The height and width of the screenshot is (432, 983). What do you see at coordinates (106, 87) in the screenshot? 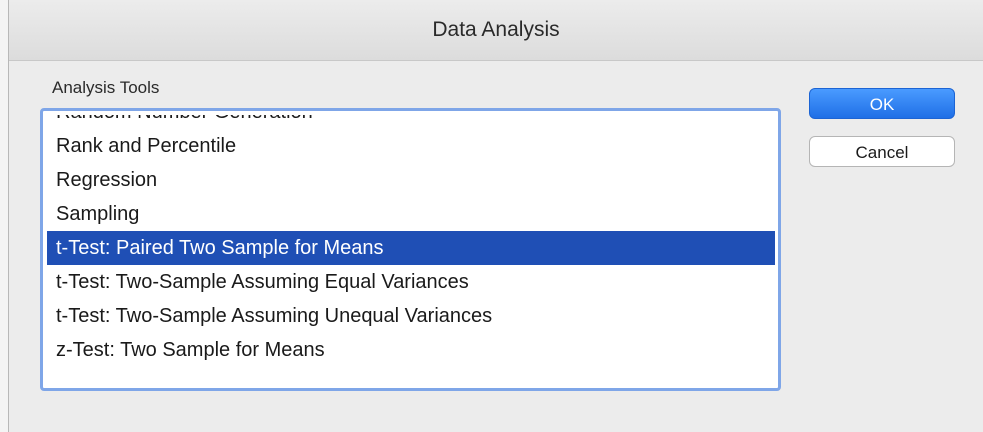
I see `analysis-tools-label: Analysis Tools` at bounding box center [106, 87].